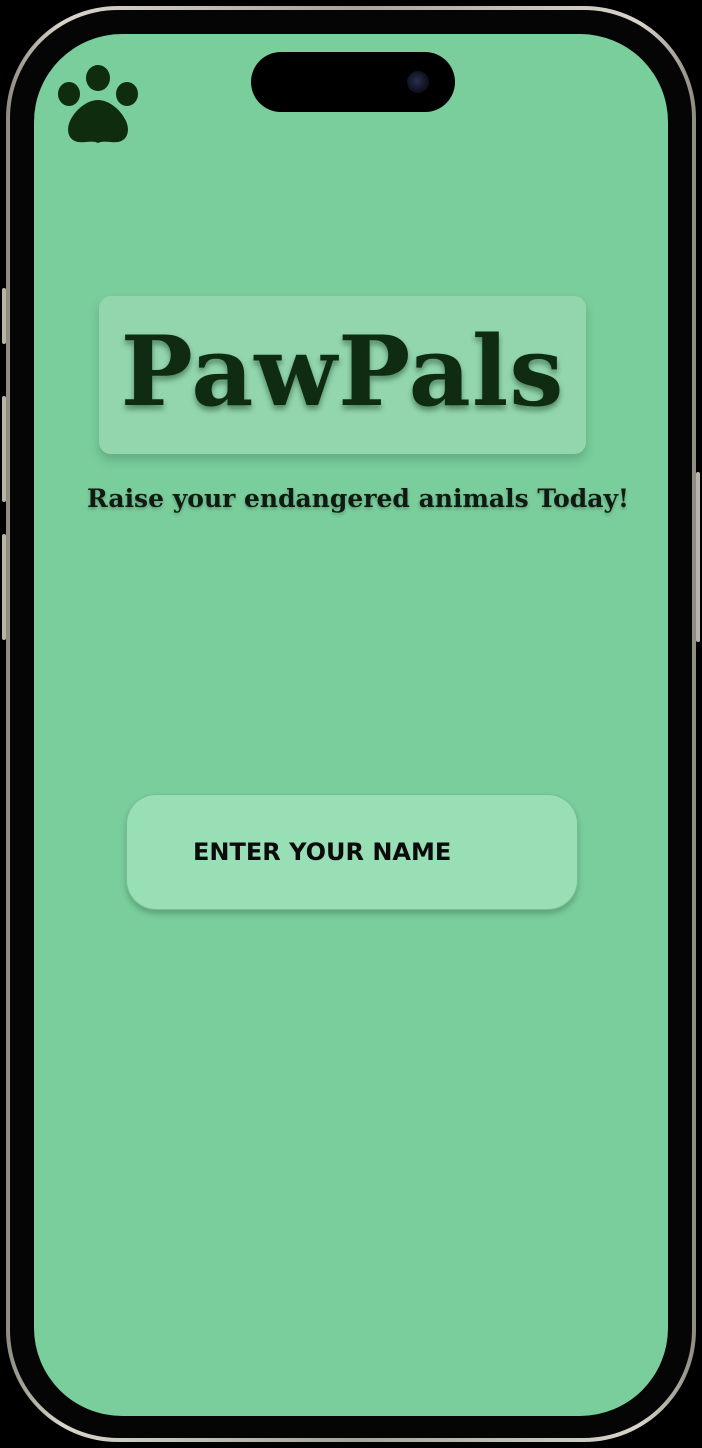 Image resolution: width=702 pixels, height=1448 pixels. Describe the element at coordinates (98, 105) in the screenshot. I see `paw-icon` at that location.